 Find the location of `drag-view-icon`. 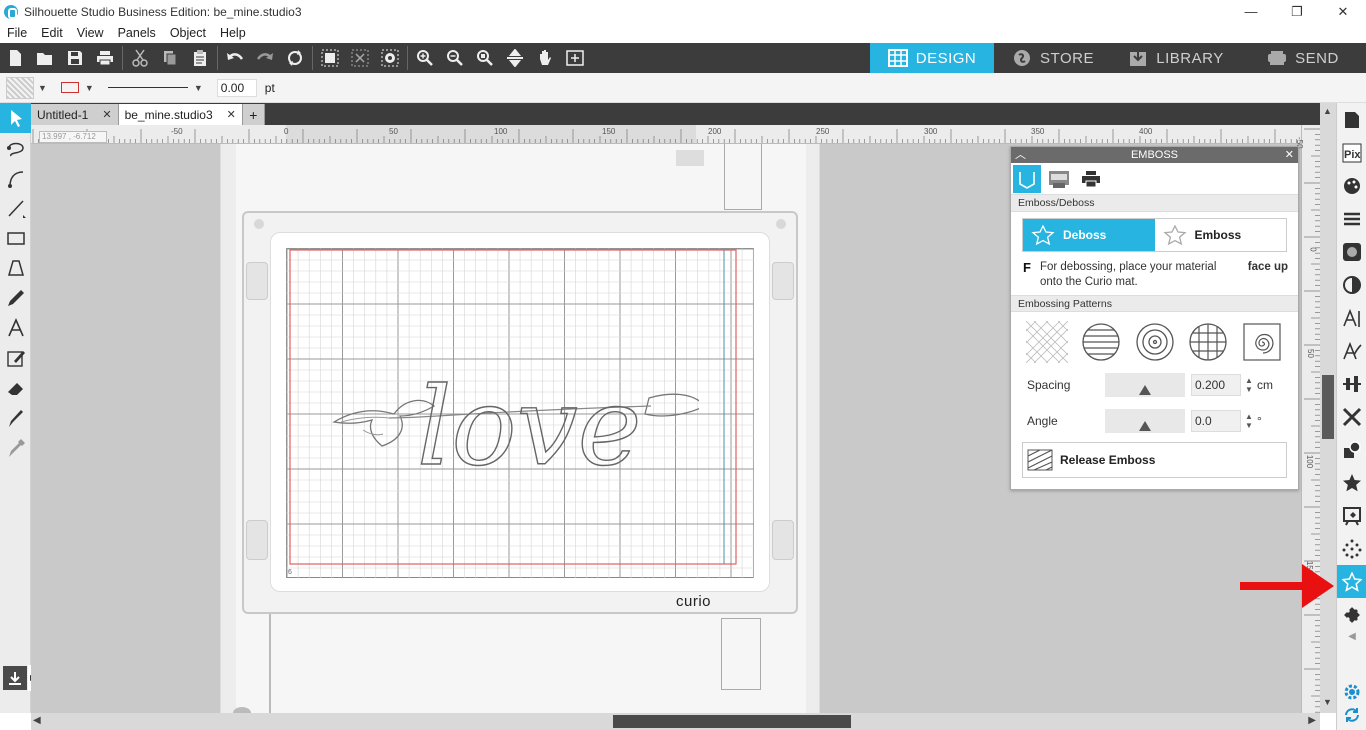

drag-view-icon is located at coordinates (515, 58).